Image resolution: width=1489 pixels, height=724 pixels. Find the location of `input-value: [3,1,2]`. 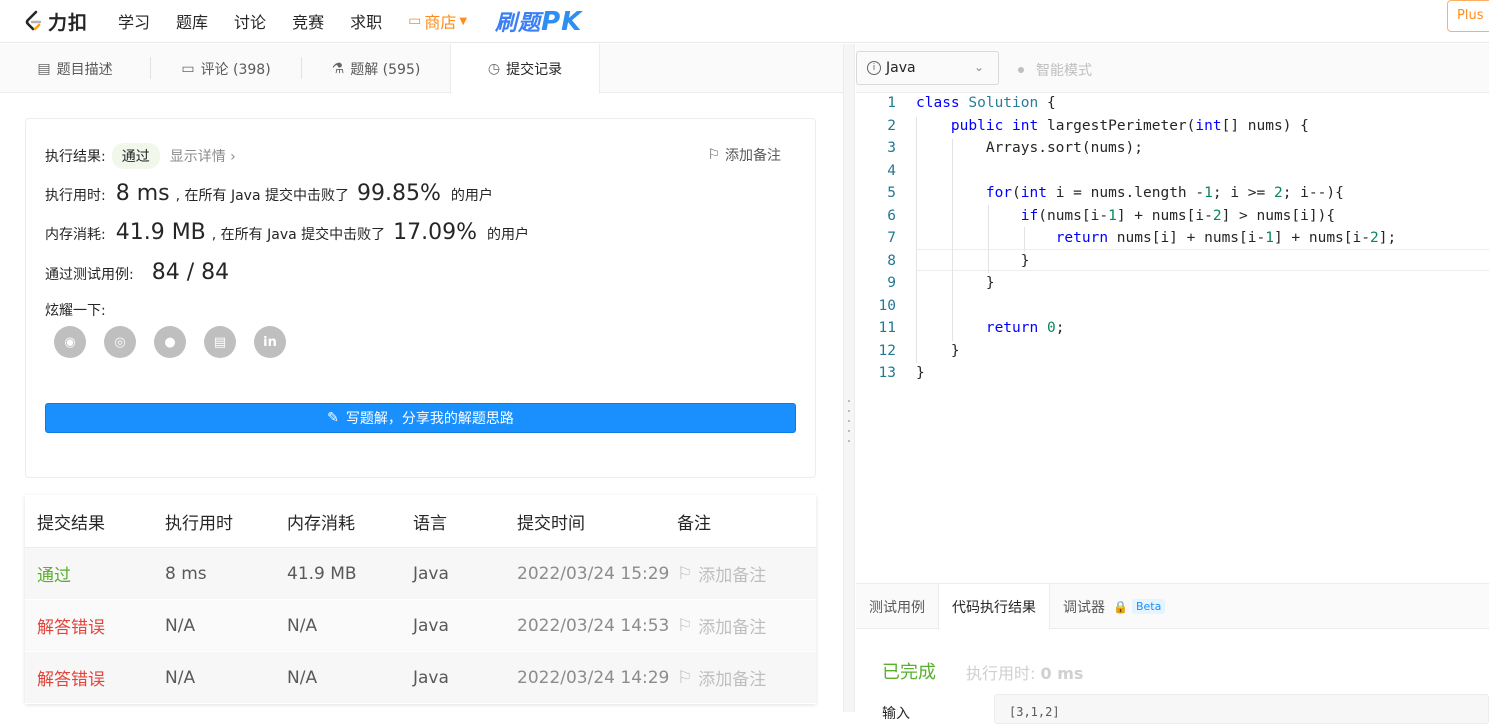

input-value: [3,1,2] is located at coordinates (1241, 709).